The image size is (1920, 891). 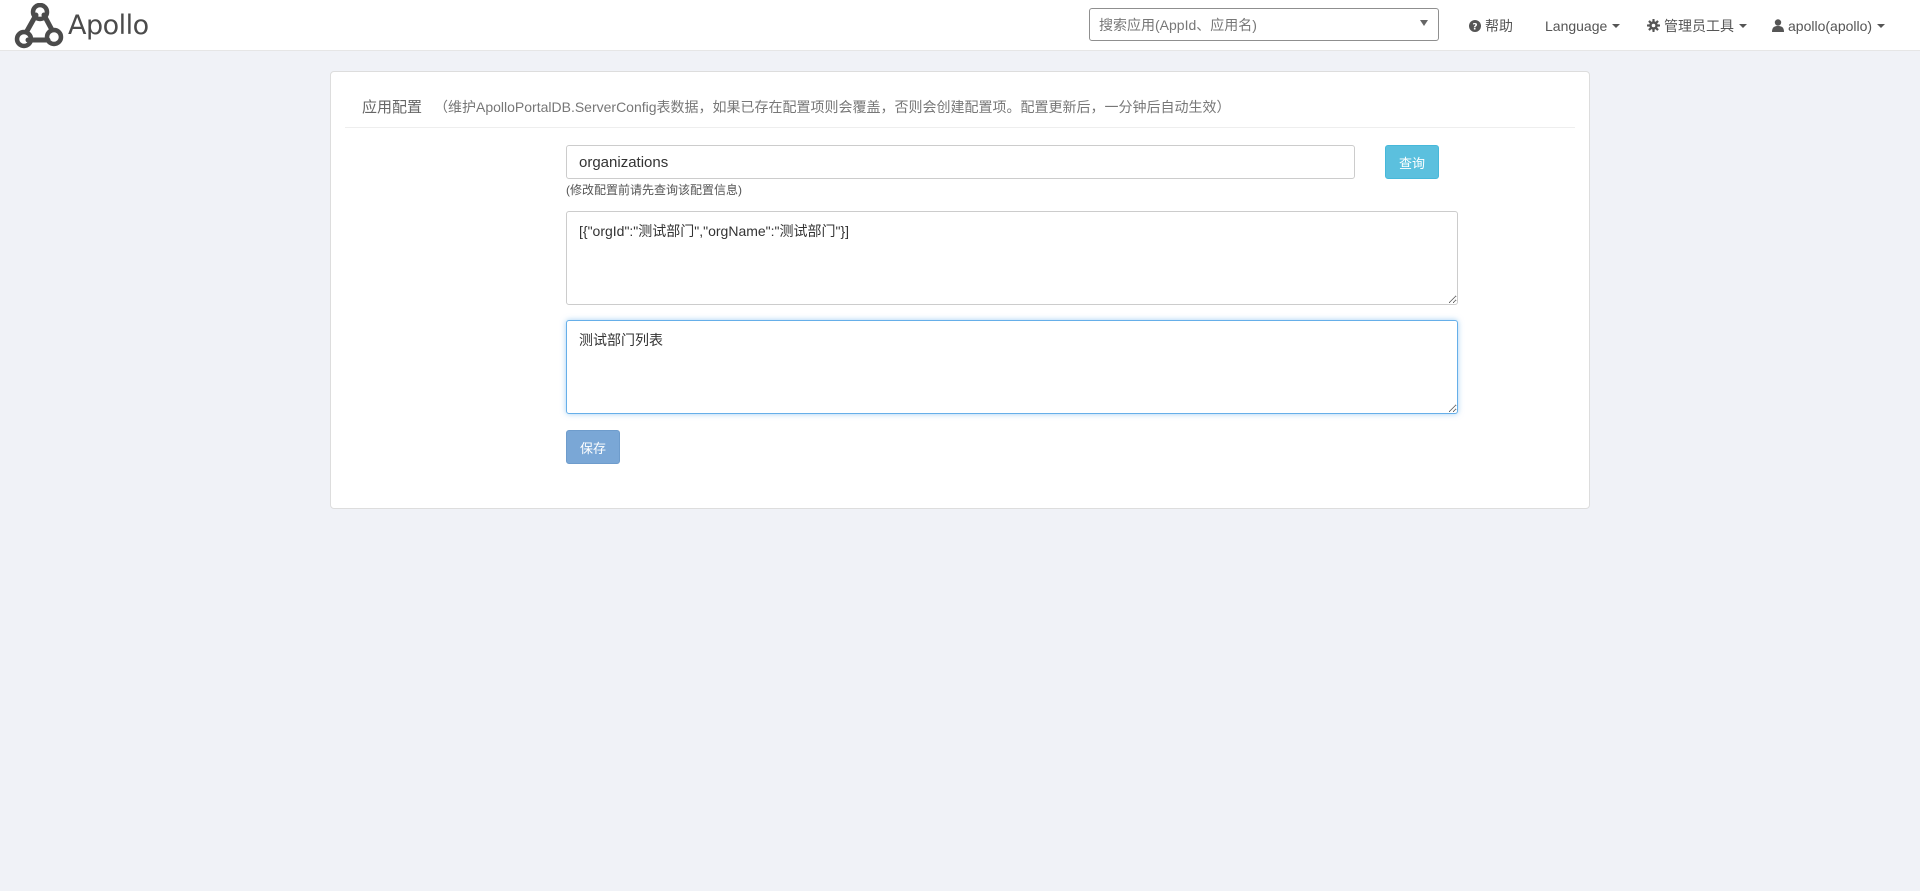 I want to click on key-input, so click(x=960, y=162).